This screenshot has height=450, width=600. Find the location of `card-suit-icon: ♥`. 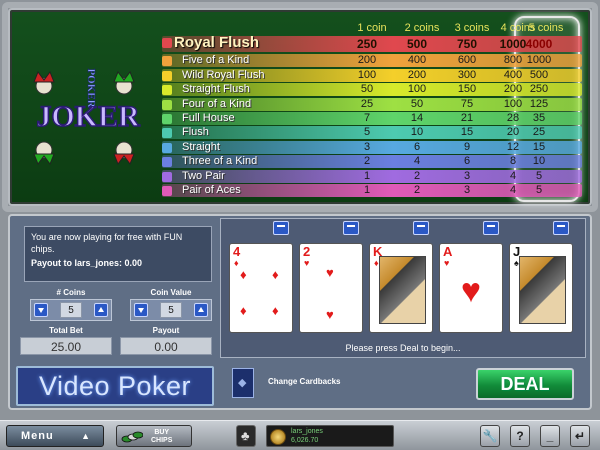

card-suit-icon: ♥ is located at coordinates (307, 263).